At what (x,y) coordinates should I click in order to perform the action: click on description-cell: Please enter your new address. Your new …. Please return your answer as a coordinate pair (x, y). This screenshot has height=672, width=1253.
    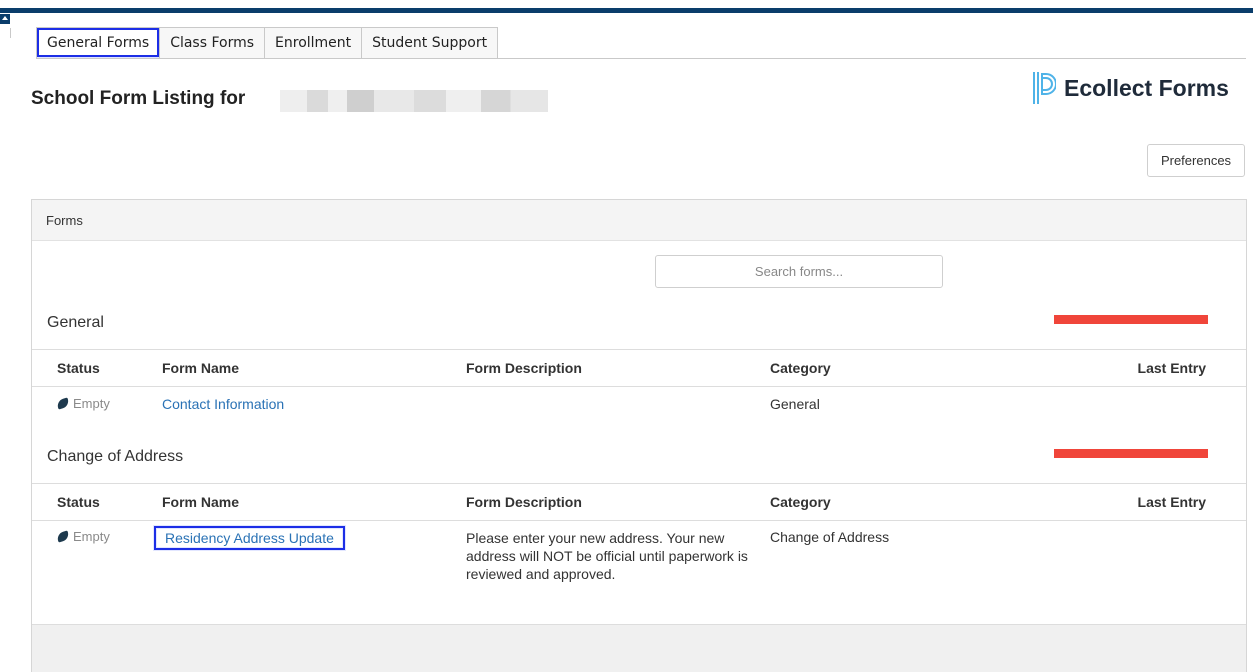
    Looking at the image, I should click on (607, 556).